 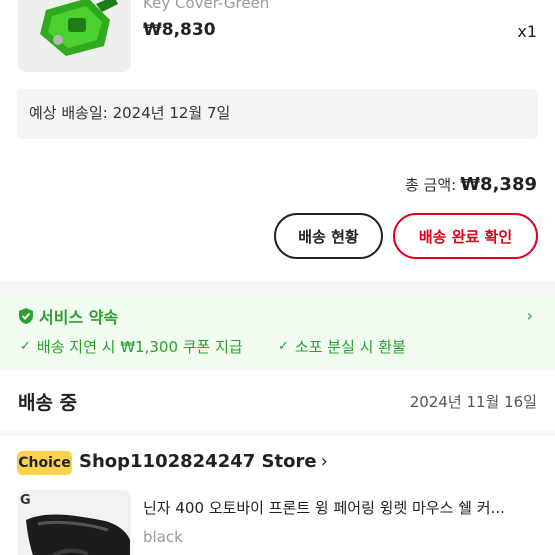 What do you see at coordinates (25, 500) in the screenshot?
I see `svg-text: G` at bounding box center [25, 500].